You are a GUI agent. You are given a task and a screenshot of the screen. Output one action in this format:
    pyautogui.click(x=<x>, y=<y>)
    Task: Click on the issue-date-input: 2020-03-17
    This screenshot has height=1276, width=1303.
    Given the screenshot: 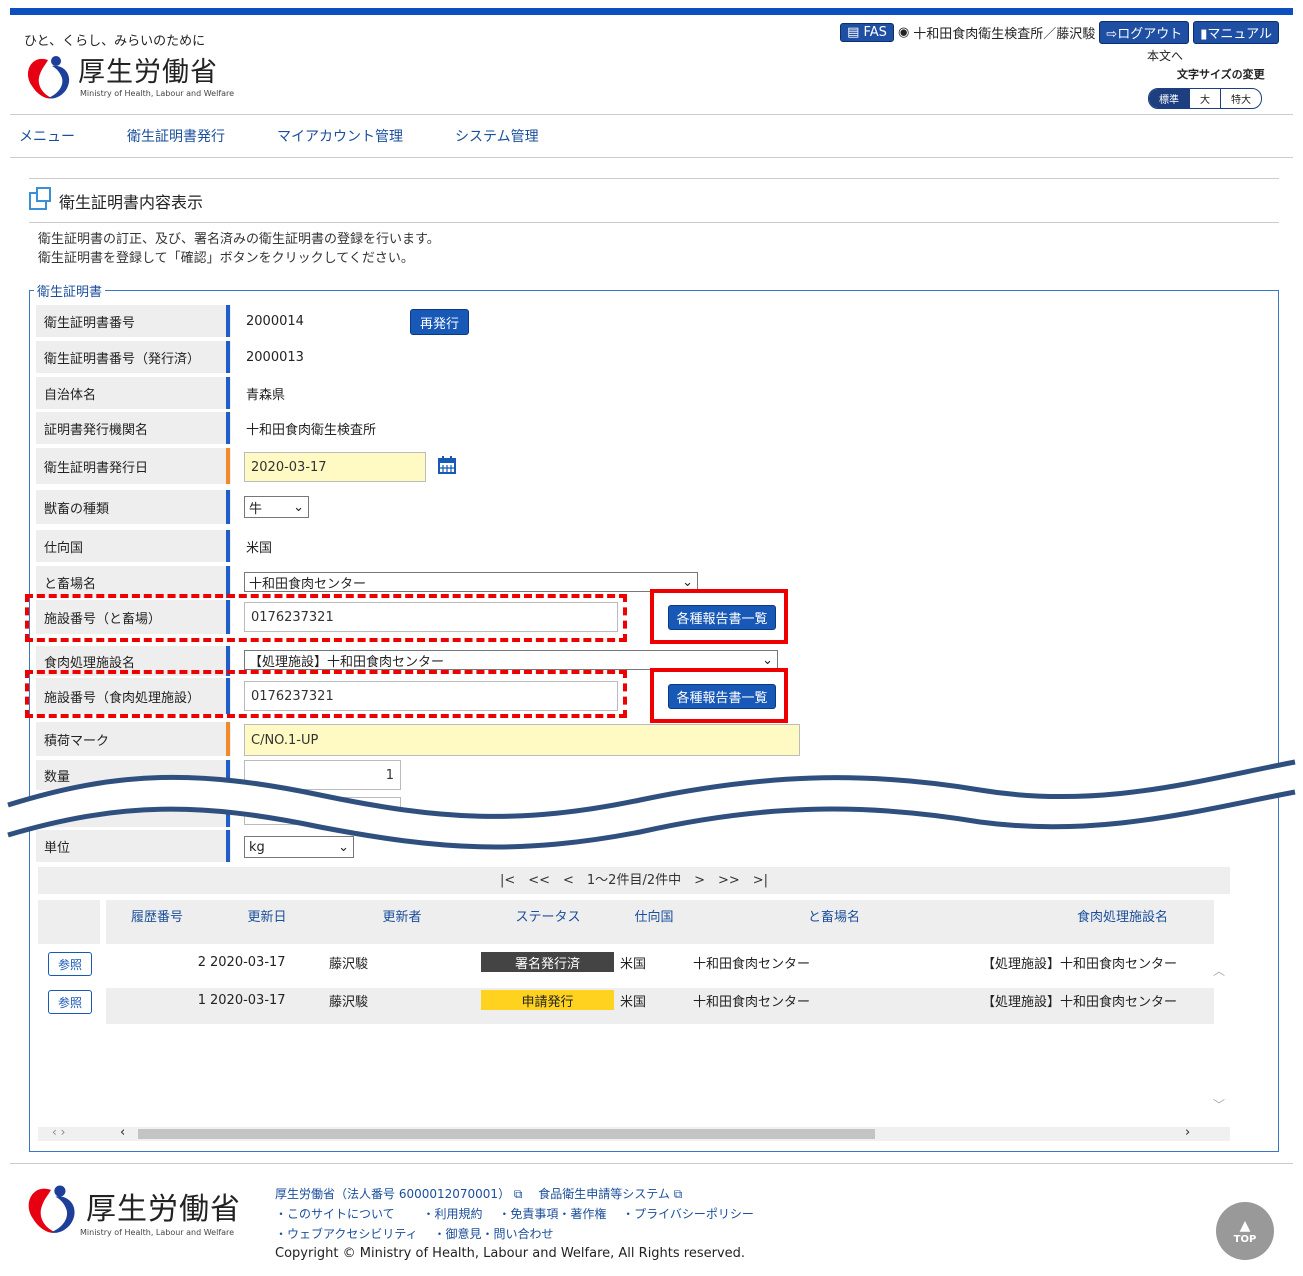 What is the action you would take?
    pyautogui.click(x=335, y=467)
    